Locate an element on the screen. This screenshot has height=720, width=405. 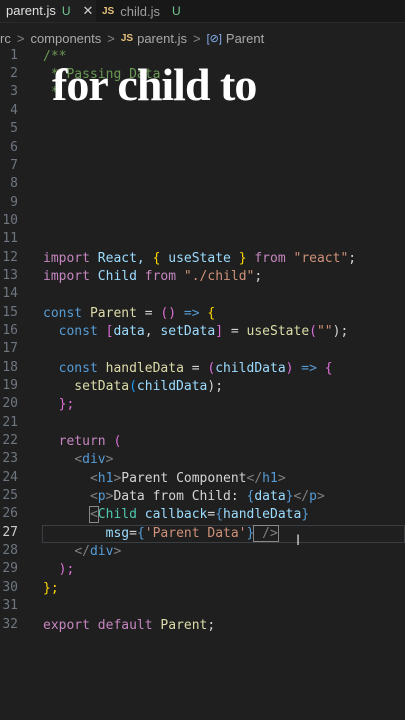
code-line-23: <div> is located at coordinates (202, 460).